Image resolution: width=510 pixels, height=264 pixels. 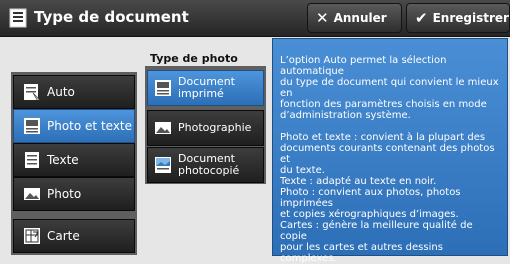 I want to click on printed-document-label-2: imprimé, so click(x=201, y=93).